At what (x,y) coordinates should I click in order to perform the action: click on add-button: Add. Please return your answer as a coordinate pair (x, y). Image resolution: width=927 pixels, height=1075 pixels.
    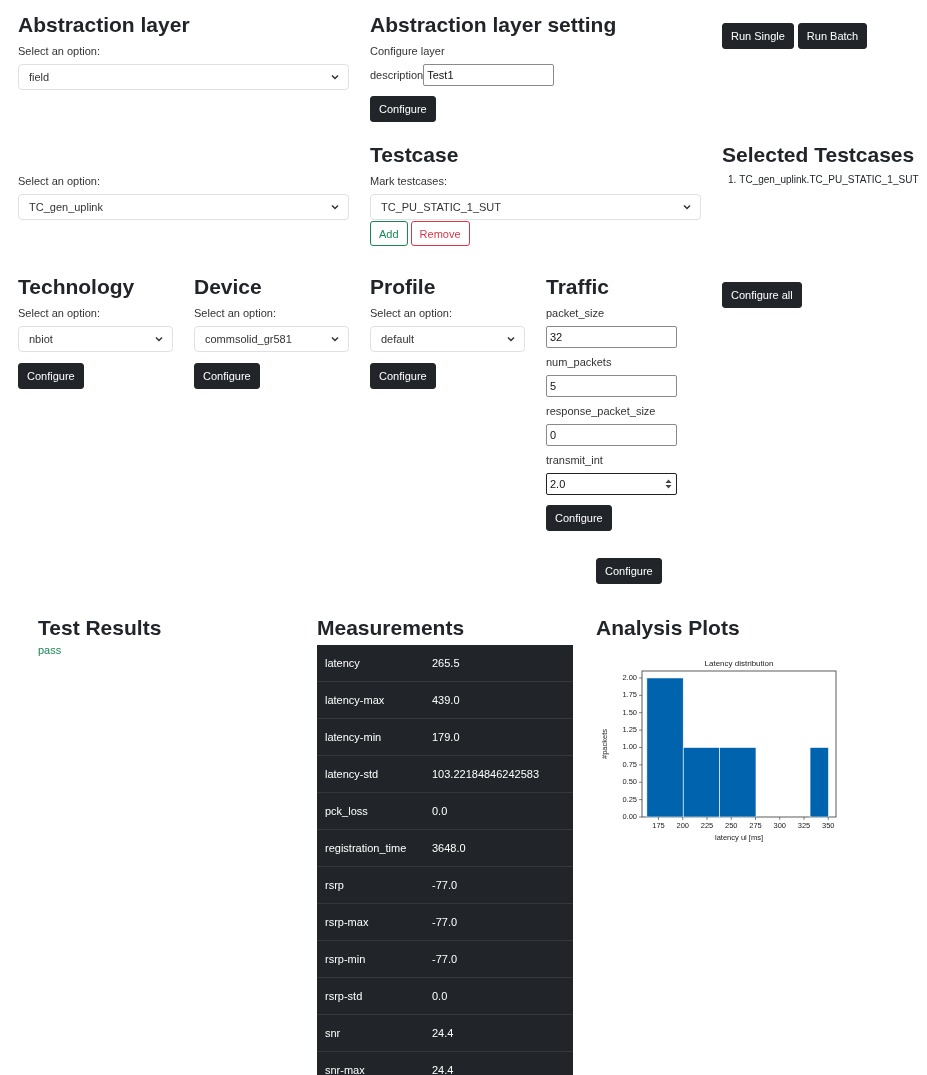
    Looking at the image, I should click on (389, 233).